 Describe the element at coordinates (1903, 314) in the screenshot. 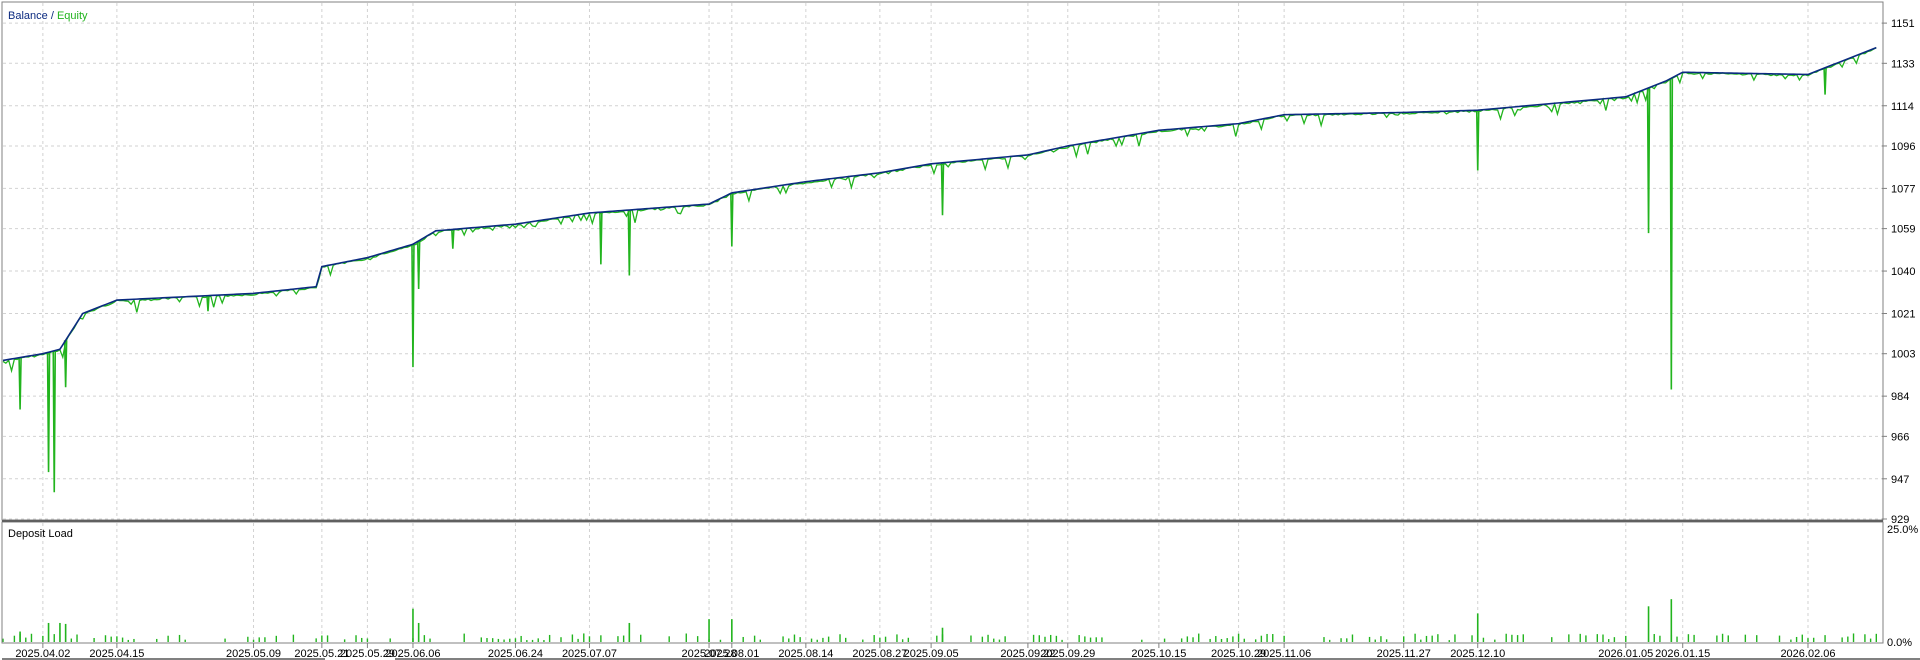

I see `y-tick-label: 1021` at that location.